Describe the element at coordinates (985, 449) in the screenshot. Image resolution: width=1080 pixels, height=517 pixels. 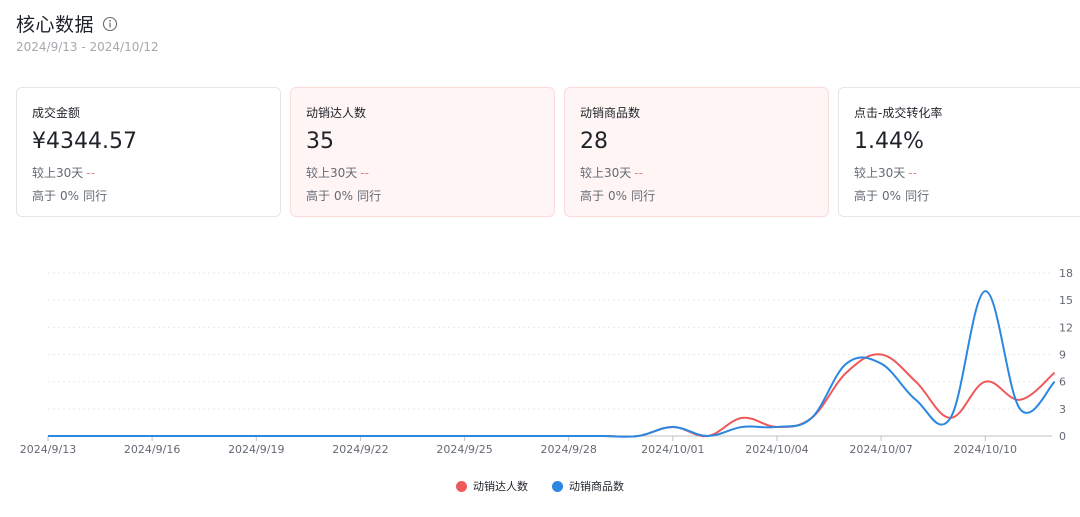
I see `x-tick-label: 2024/10/10` at that location.